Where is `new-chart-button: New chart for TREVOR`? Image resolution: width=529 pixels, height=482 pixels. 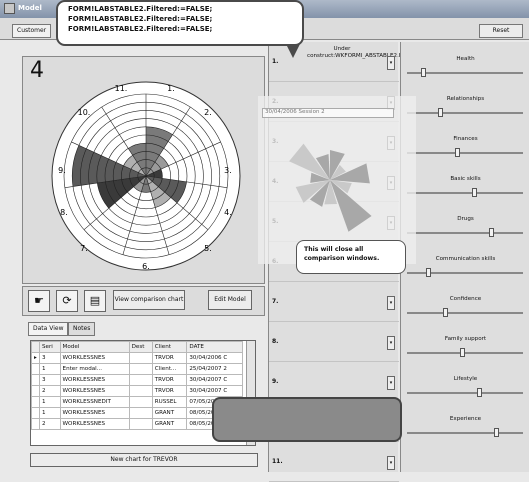 new-chart-button: New chart for TREVOR is located at coordinates (144, 460).